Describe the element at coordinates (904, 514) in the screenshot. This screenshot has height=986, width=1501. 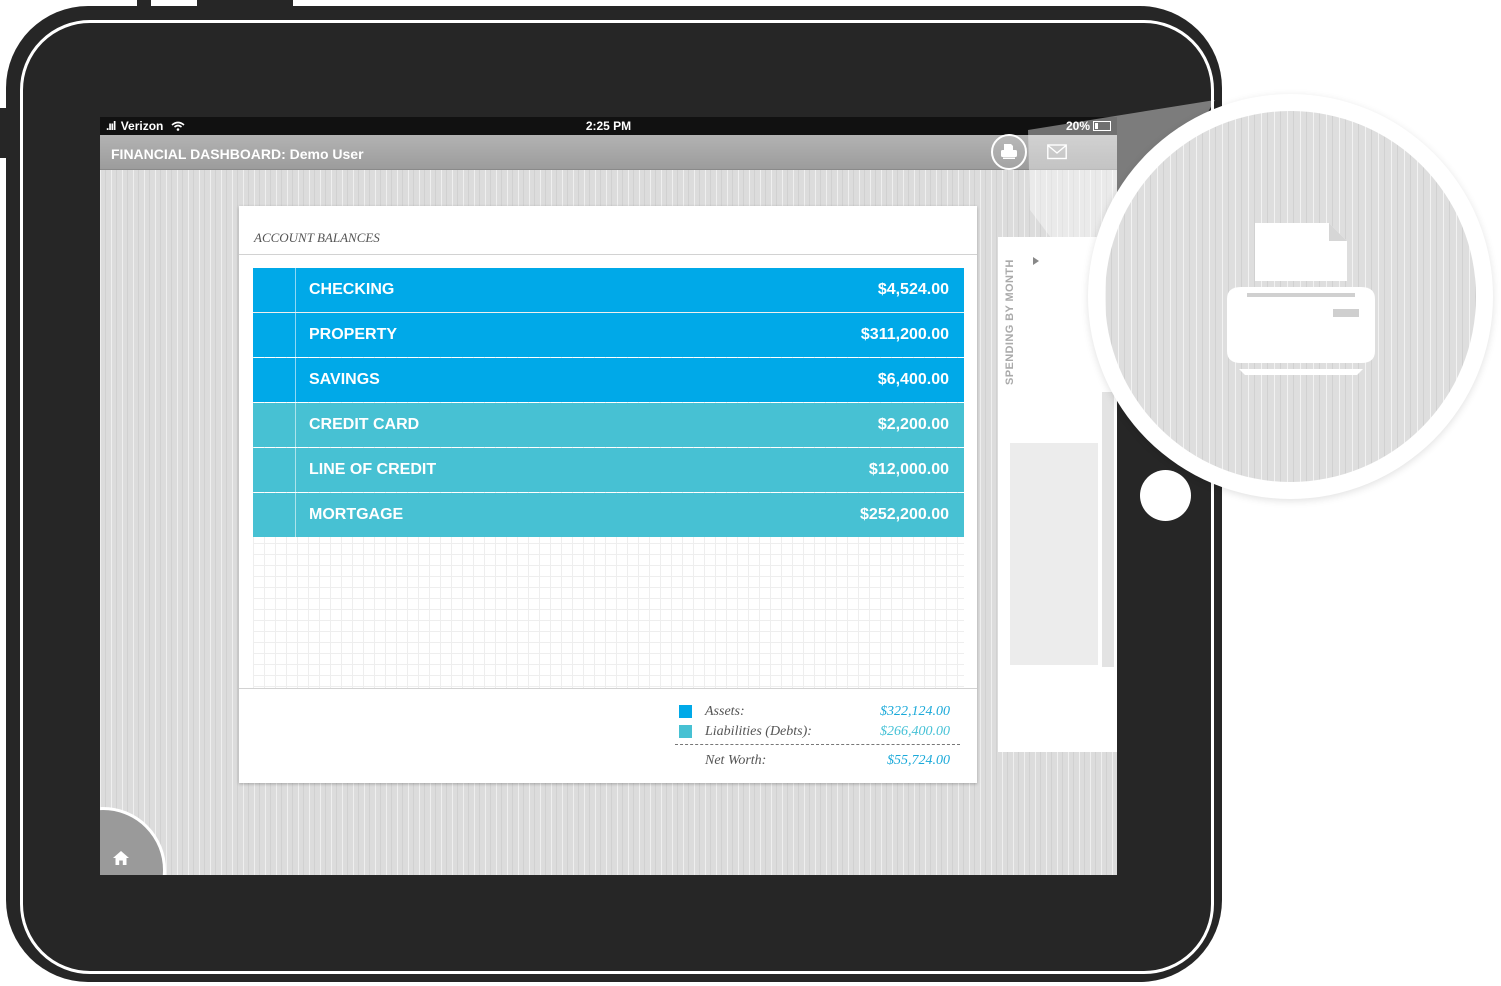
I see `account-amount: $252,200.00` at that location.